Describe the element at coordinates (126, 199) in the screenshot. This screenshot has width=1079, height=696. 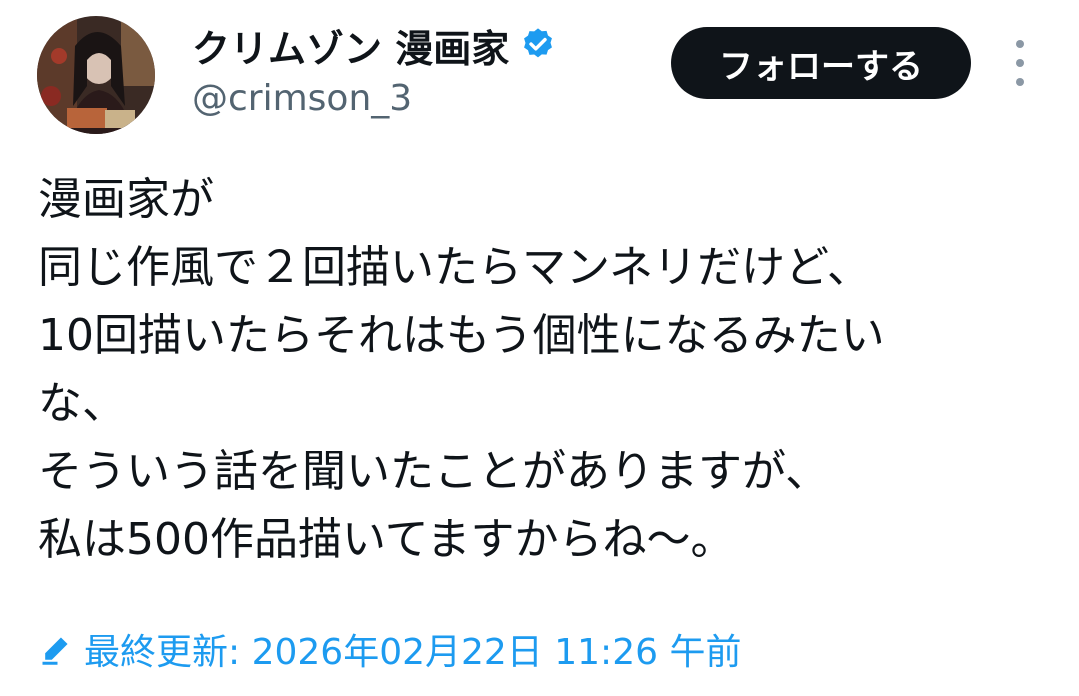
I see `tweet-line: 漫画家が` at that location.